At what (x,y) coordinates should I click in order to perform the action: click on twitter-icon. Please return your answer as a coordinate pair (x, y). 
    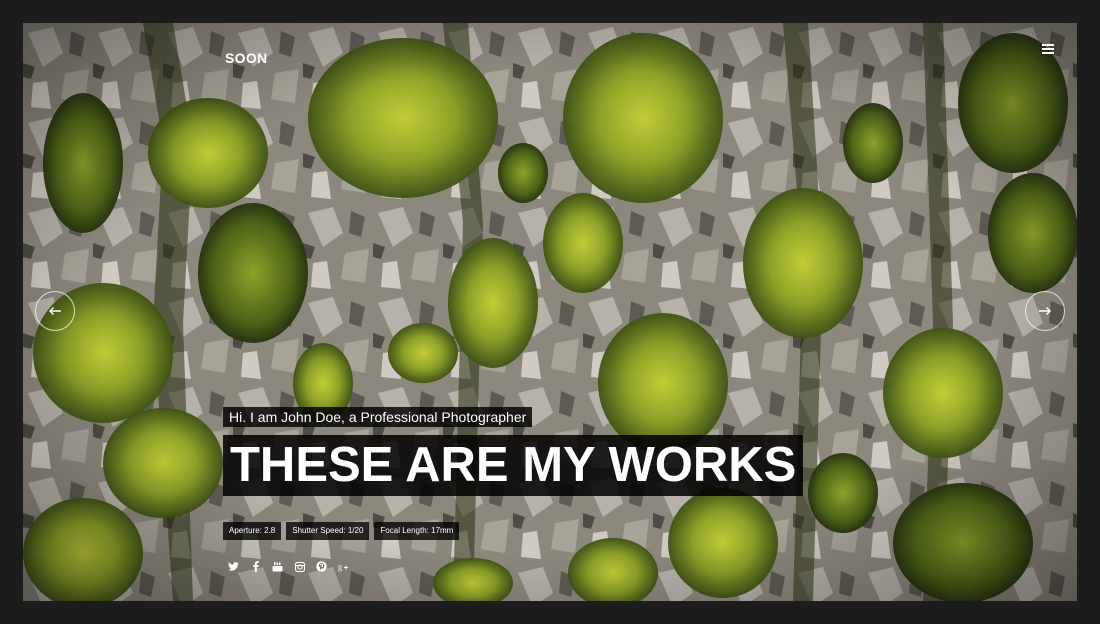
    Looking at the image, I should click on (233, 566).